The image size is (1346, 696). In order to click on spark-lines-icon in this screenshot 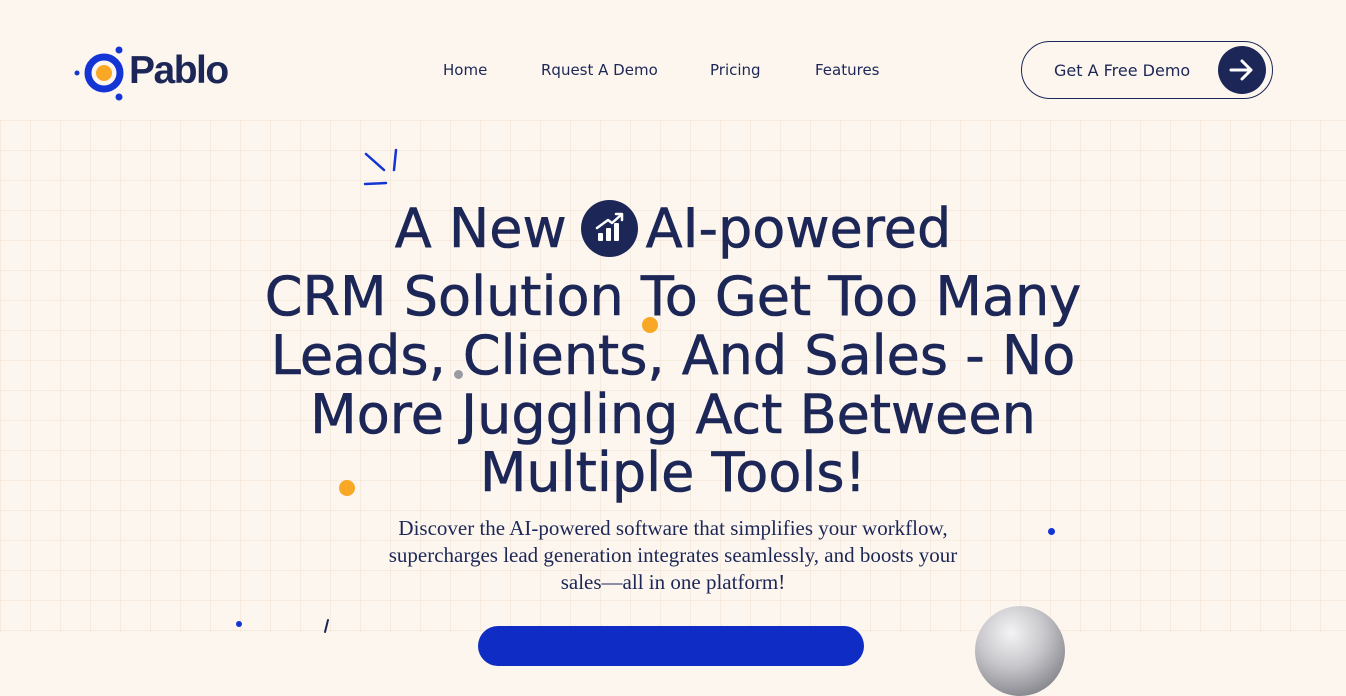, I will do `click(380, 167)`.